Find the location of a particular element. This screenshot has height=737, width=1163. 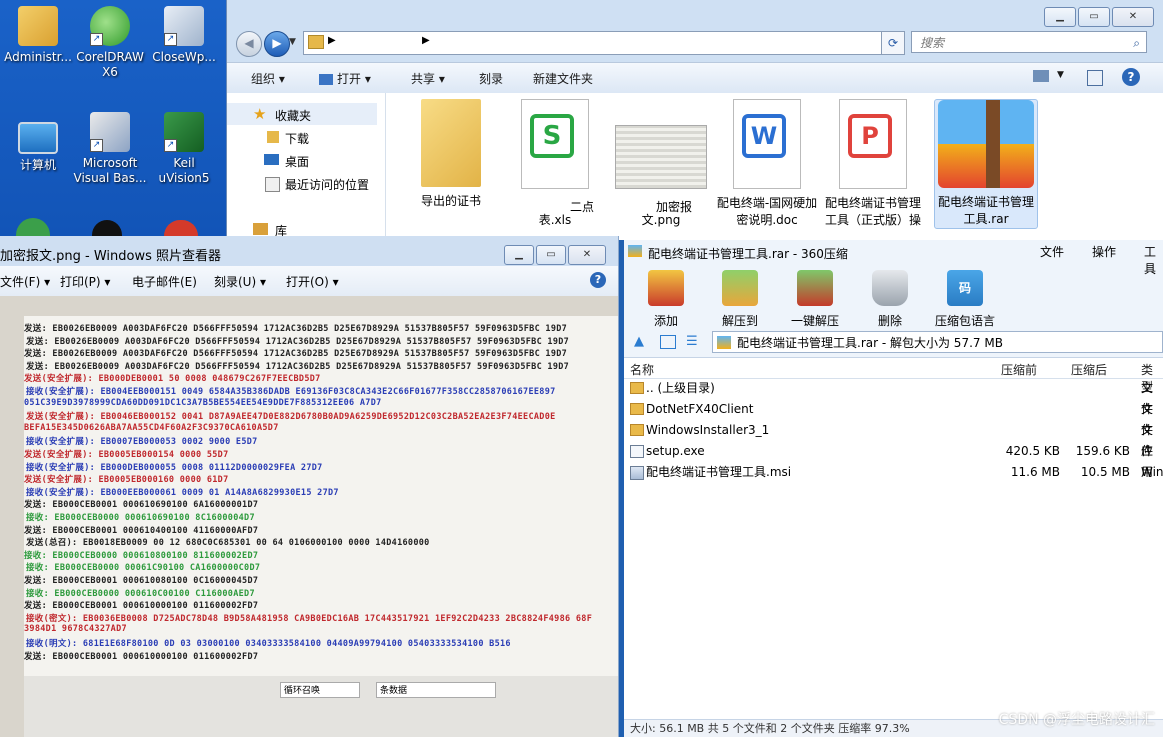

menu-burn: 刻录(U) ▾ is located at coordinates (240, 281).